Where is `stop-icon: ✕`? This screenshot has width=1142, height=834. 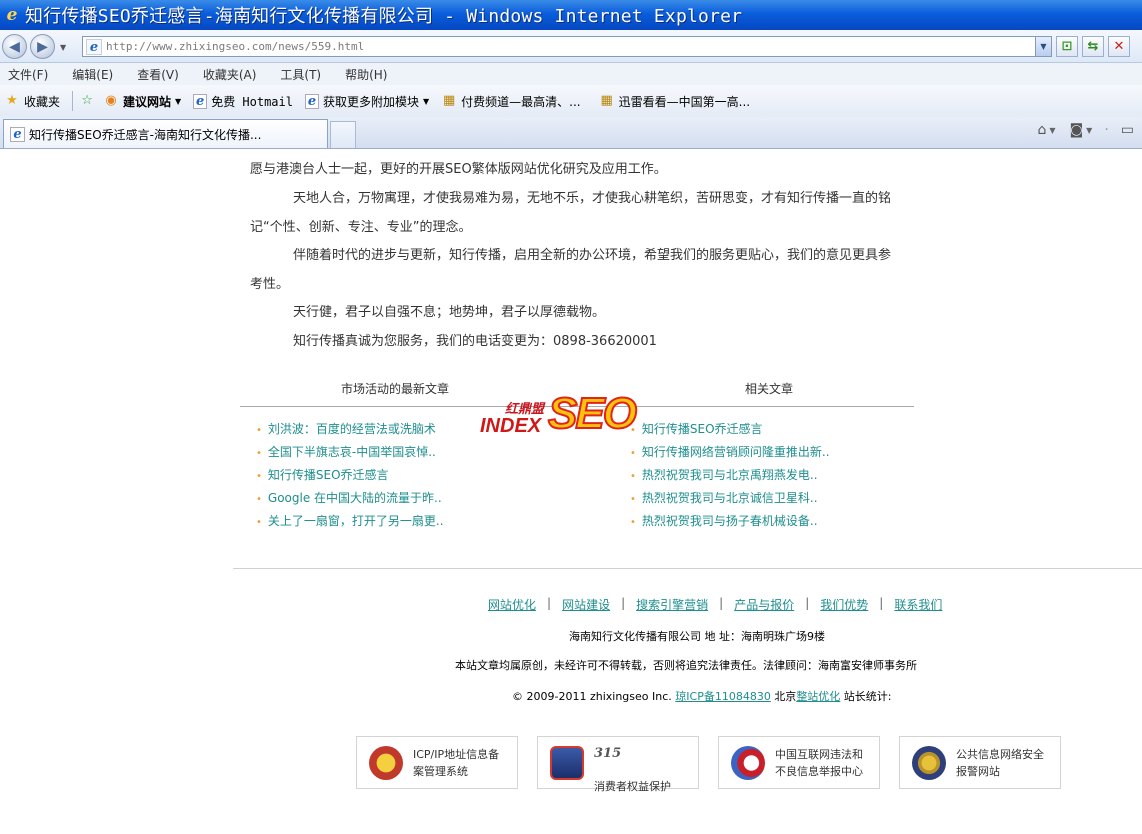
stop-icon: ✕ is located at coordinates (1119, 46).